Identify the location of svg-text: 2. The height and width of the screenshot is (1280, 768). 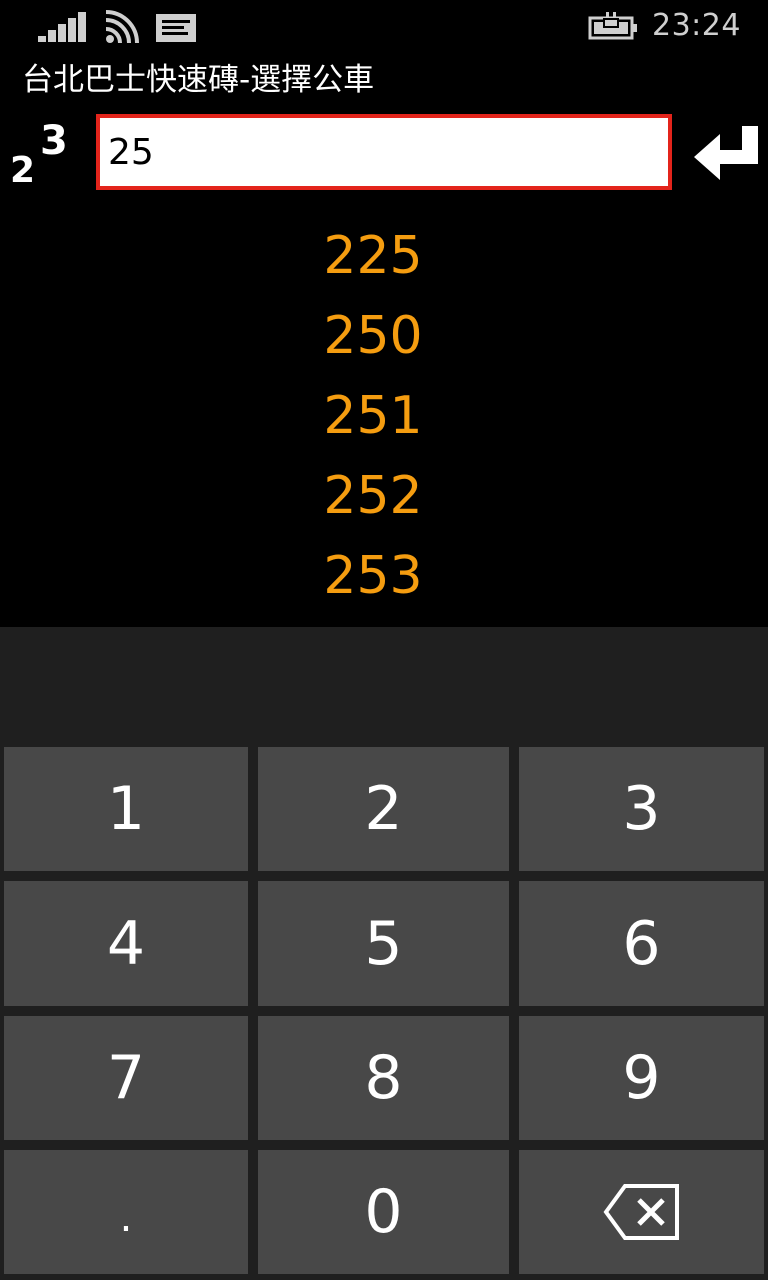
(22, 170).